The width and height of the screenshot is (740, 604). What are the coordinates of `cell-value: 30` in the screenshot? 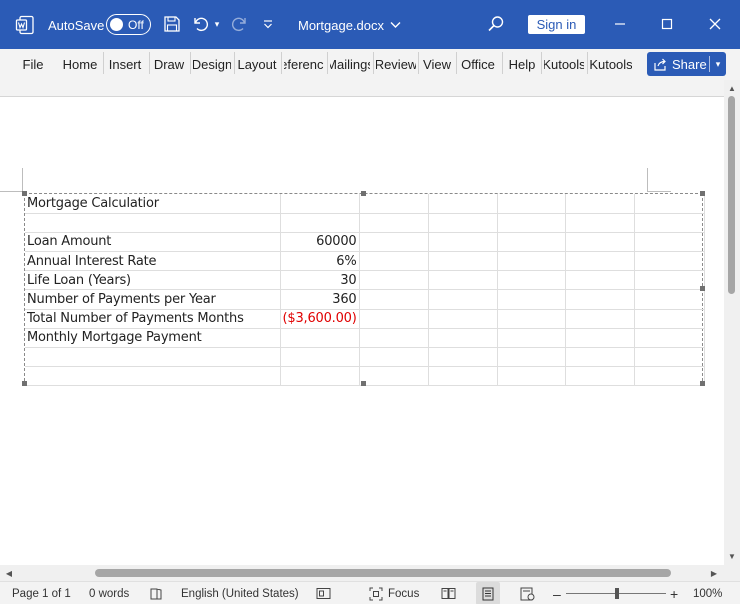 It's located at (320, 280).